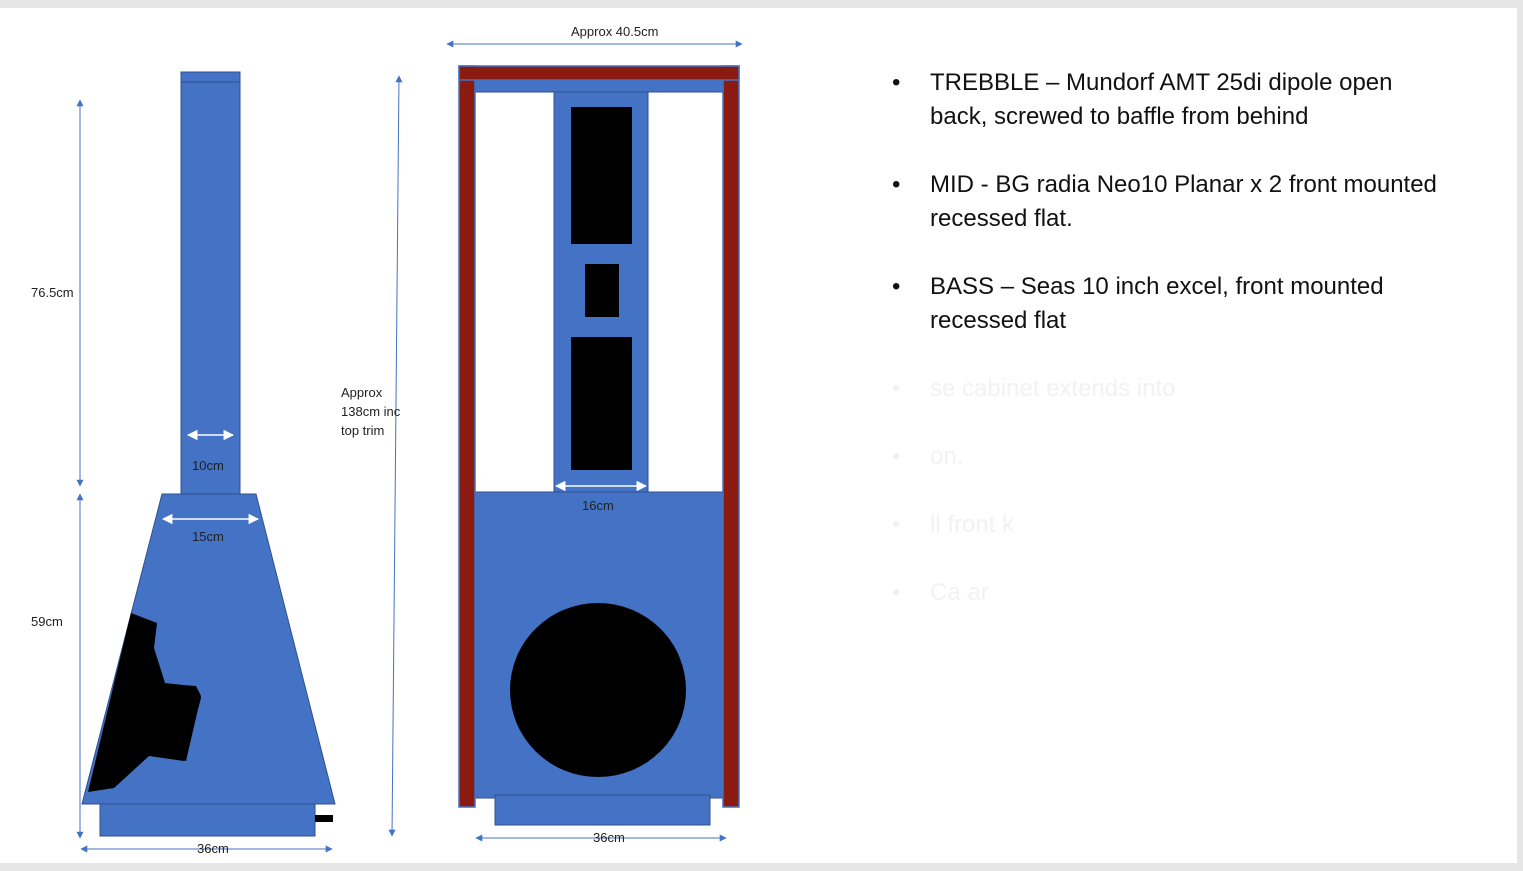  I want to click on dim-total-height, so click(395, 456).